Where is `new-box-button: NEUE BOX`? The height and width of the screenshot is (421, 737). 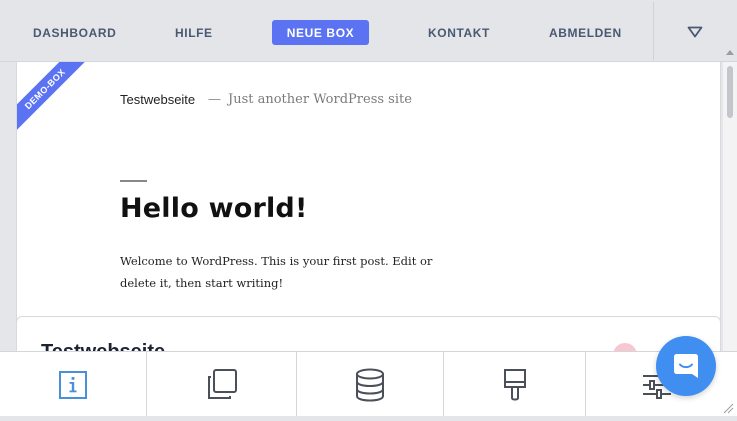 new-box-button: NEUE BOX is located at coordinates (320, 32).